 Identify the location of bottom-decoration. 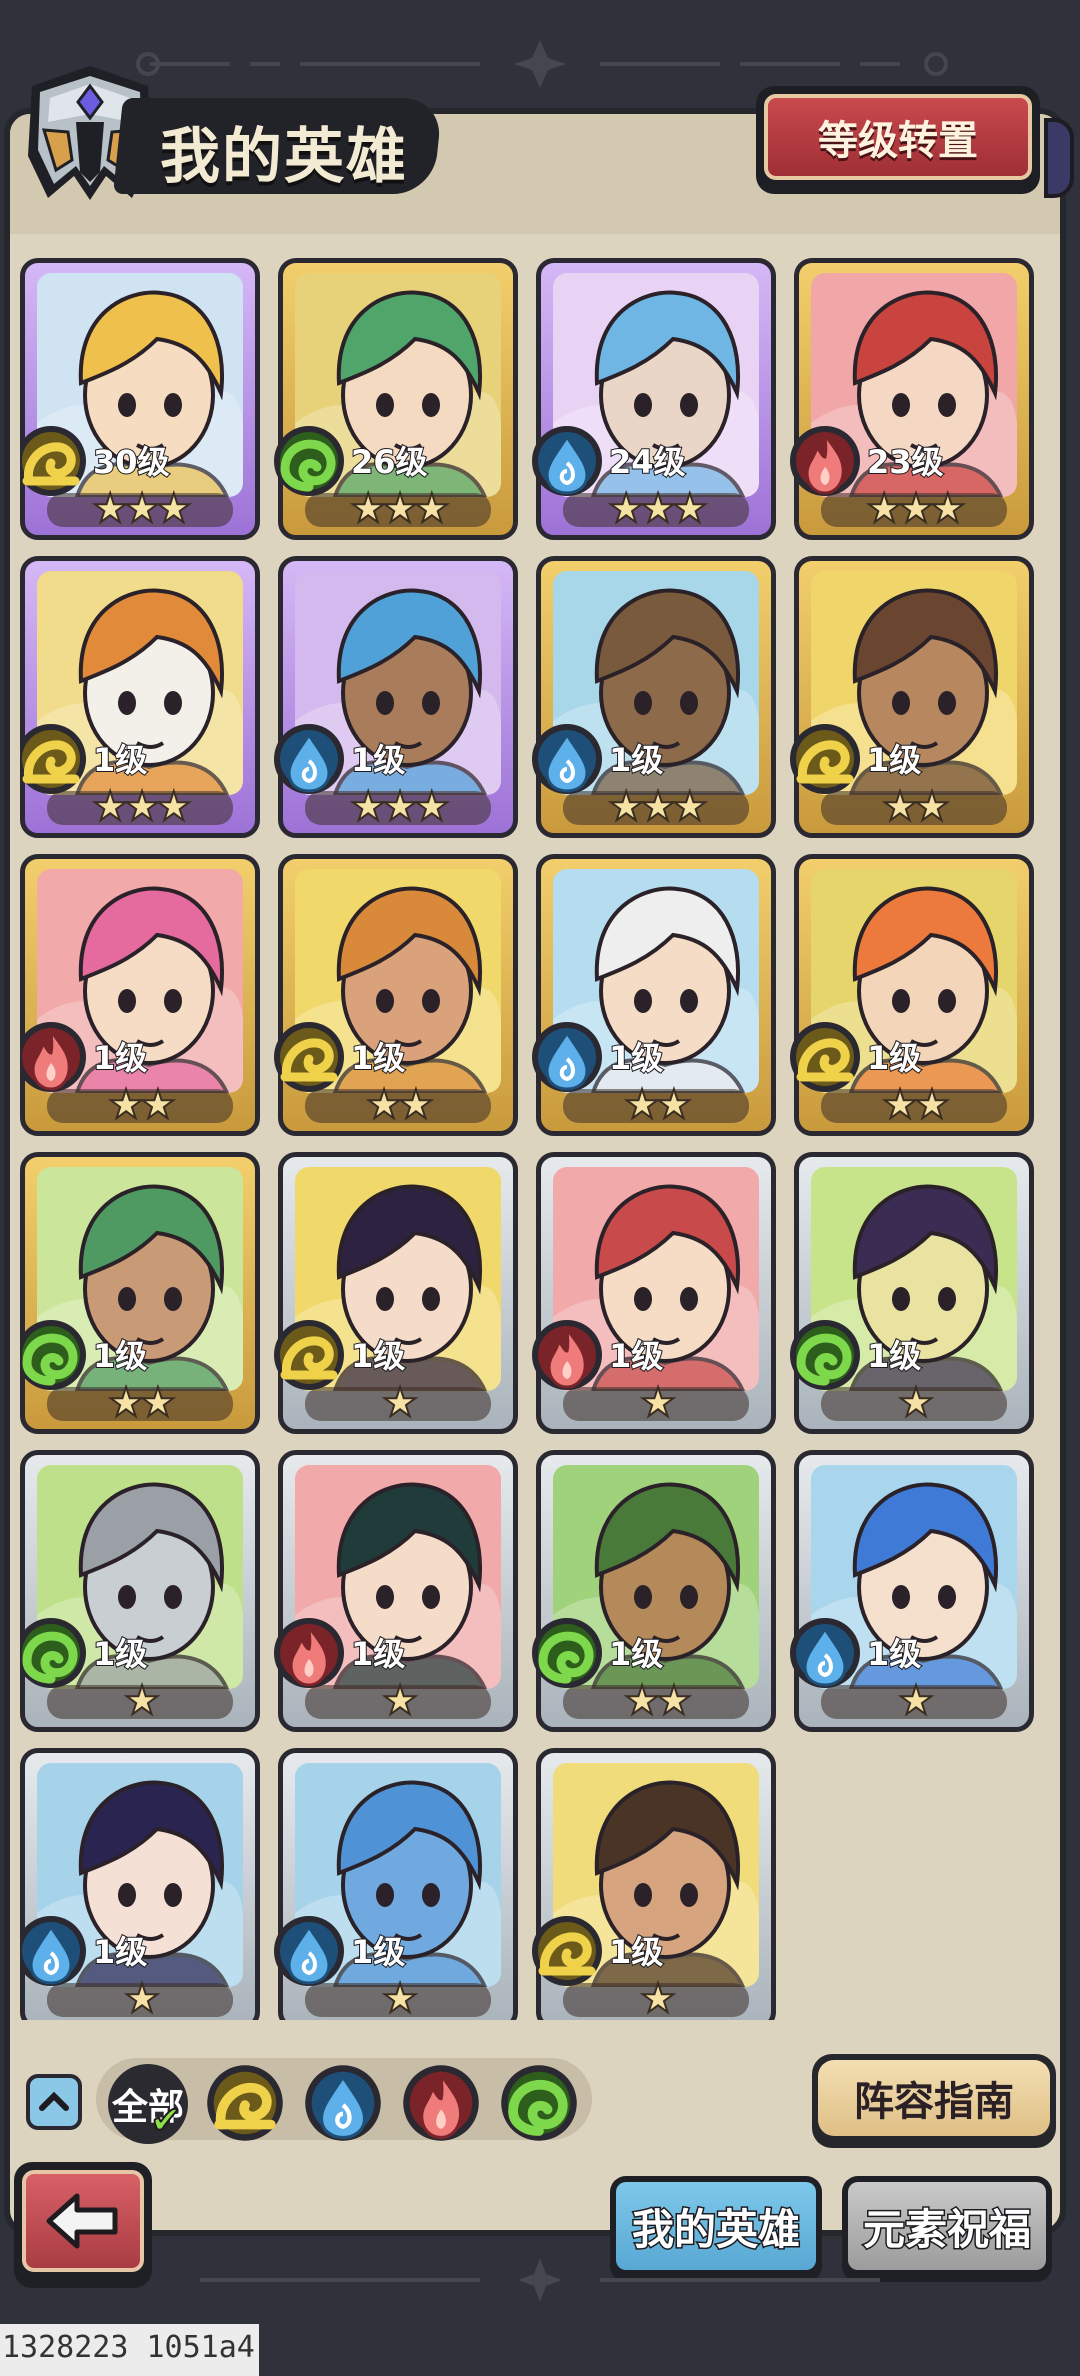
(540, 2280).